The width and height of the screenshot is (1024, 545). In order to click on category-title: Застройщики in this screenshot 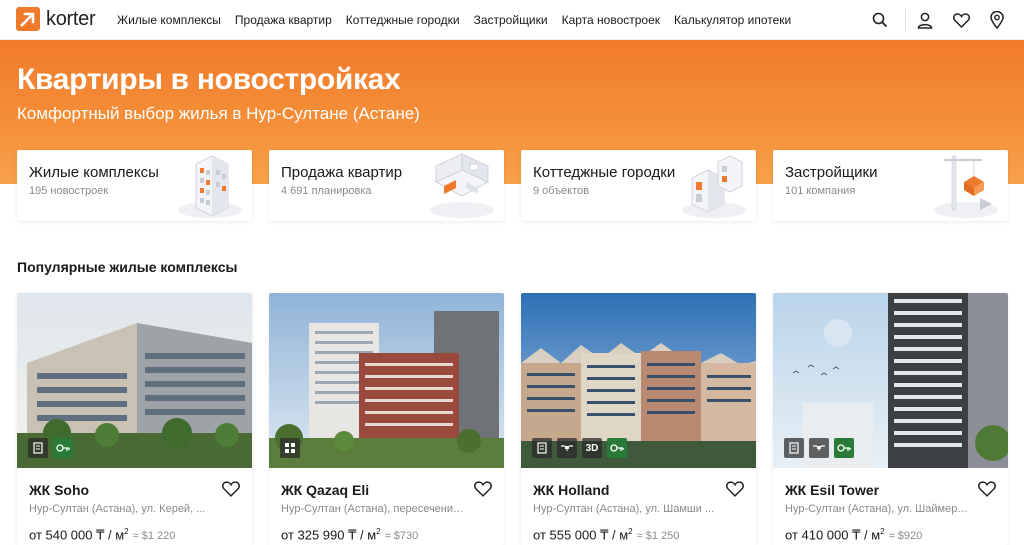, I will do `click(831, 172)`.